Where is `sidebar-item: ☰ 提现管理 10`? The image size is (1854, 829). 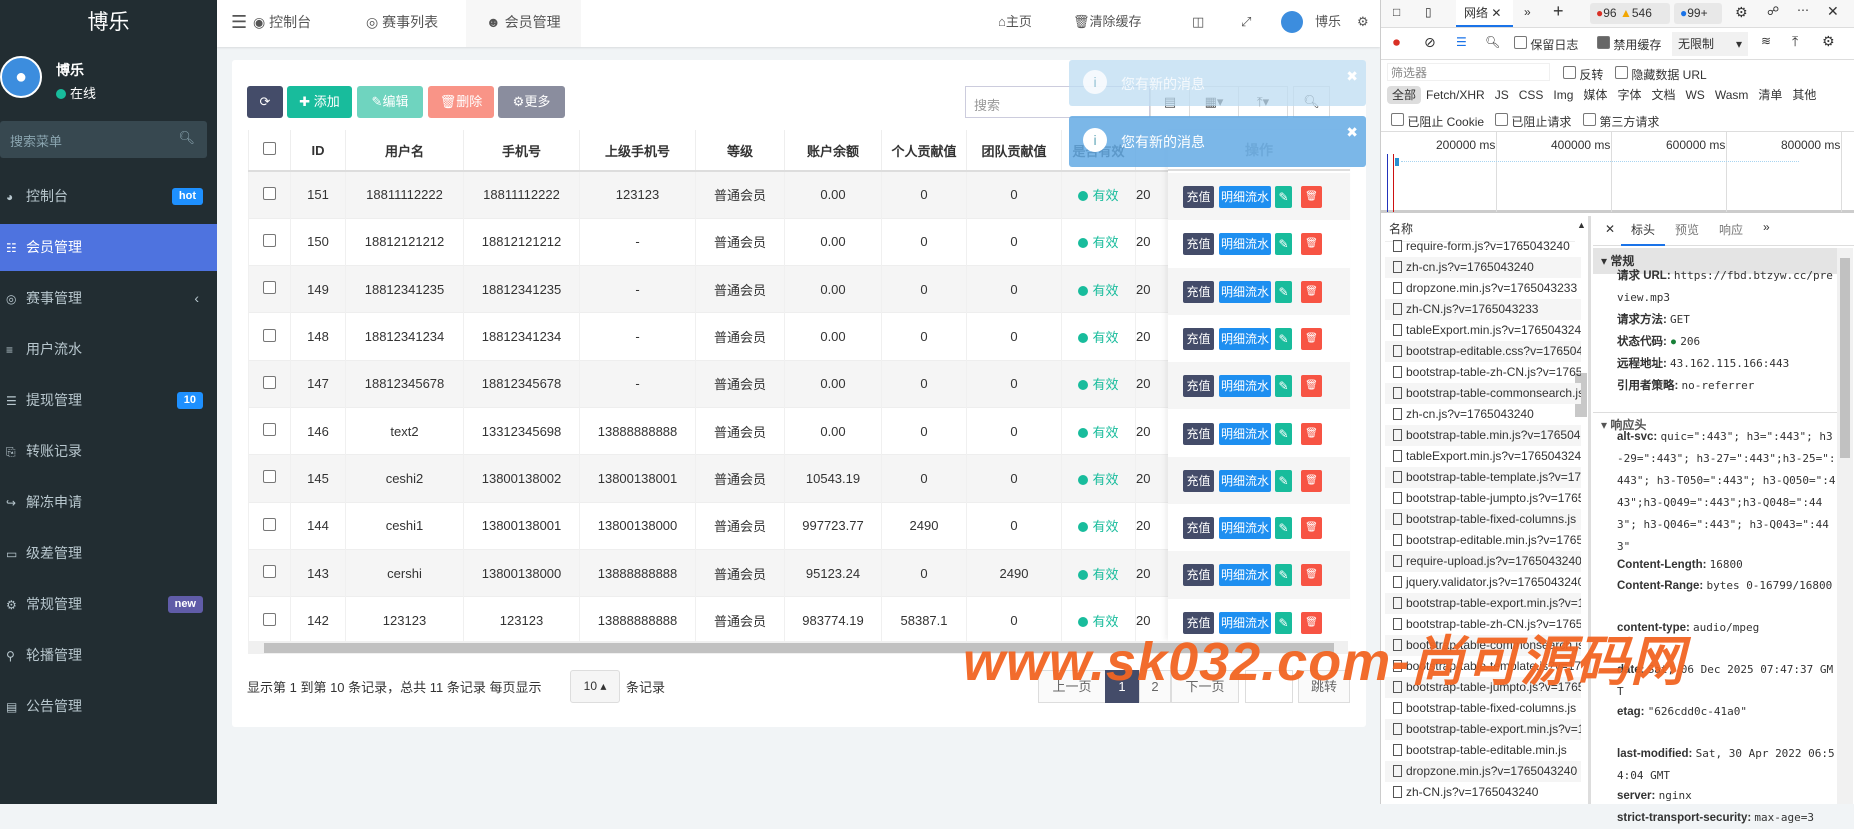
sidebar-item: ☰ 提现管理 10 is located at coordinates (108, 400).